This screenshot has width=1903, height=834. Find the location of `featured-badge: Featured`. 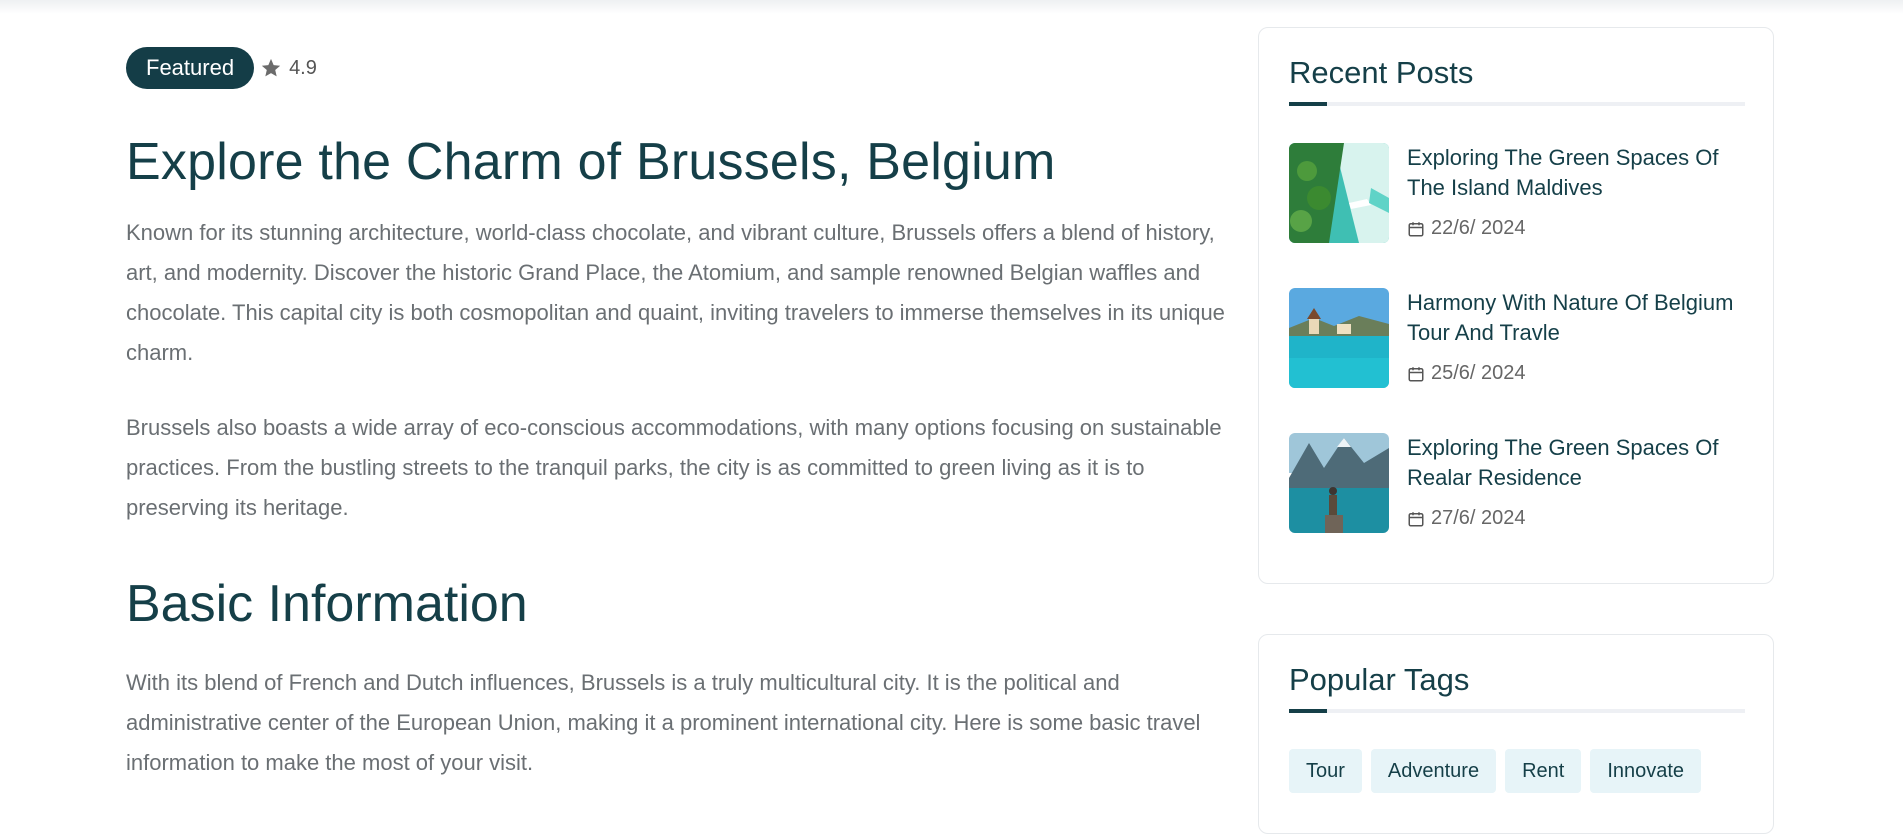

featured-badge: Featured is located at coordinates (190, 68).